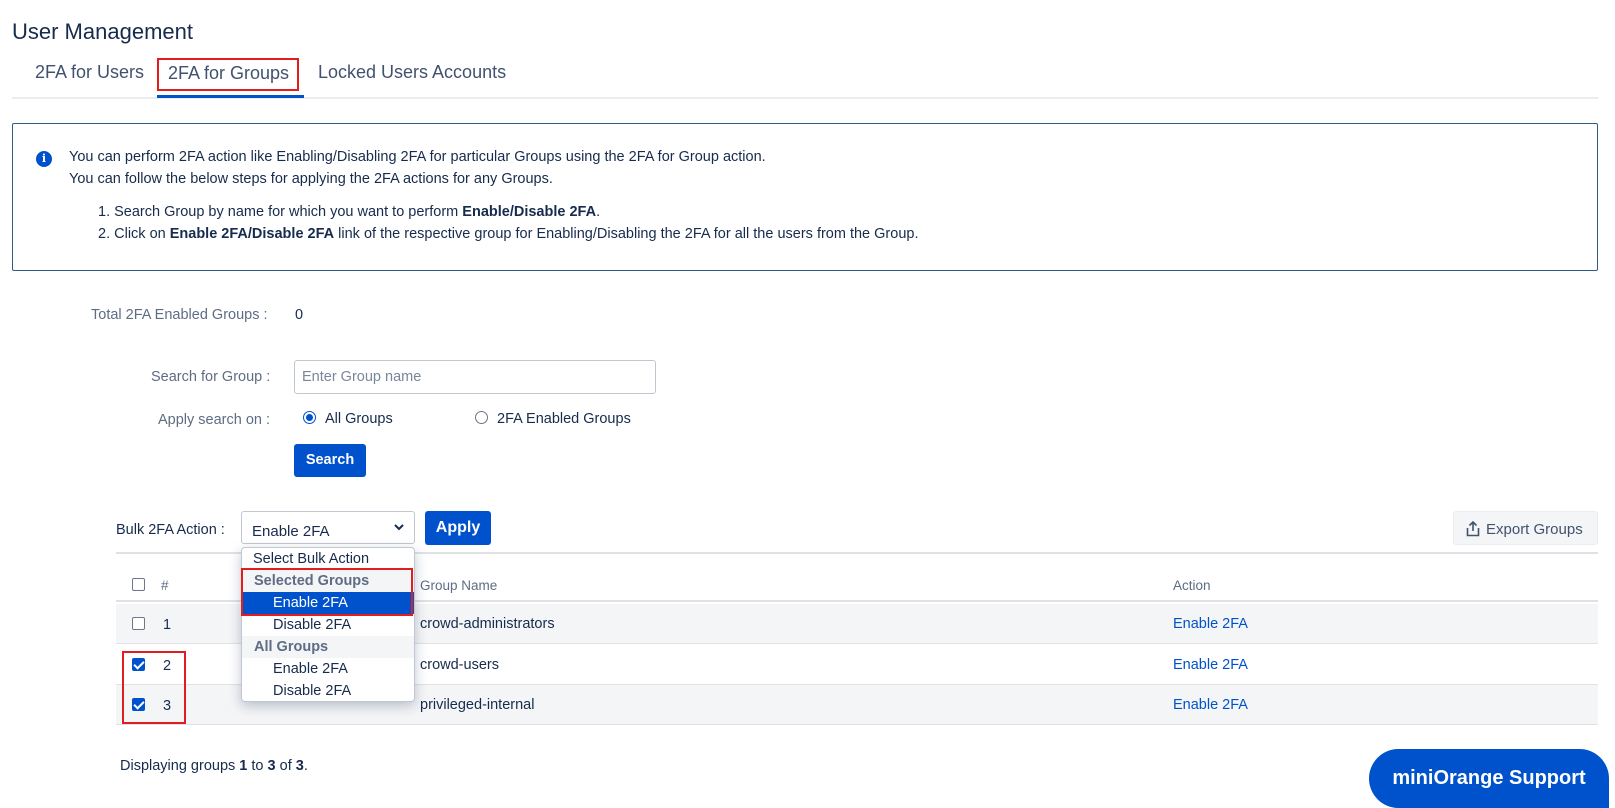  Describe the element at coordinates (412, 72) in the screenshot. I see `tab-locked-users-accounts: Locked Users Accounts` at that location.